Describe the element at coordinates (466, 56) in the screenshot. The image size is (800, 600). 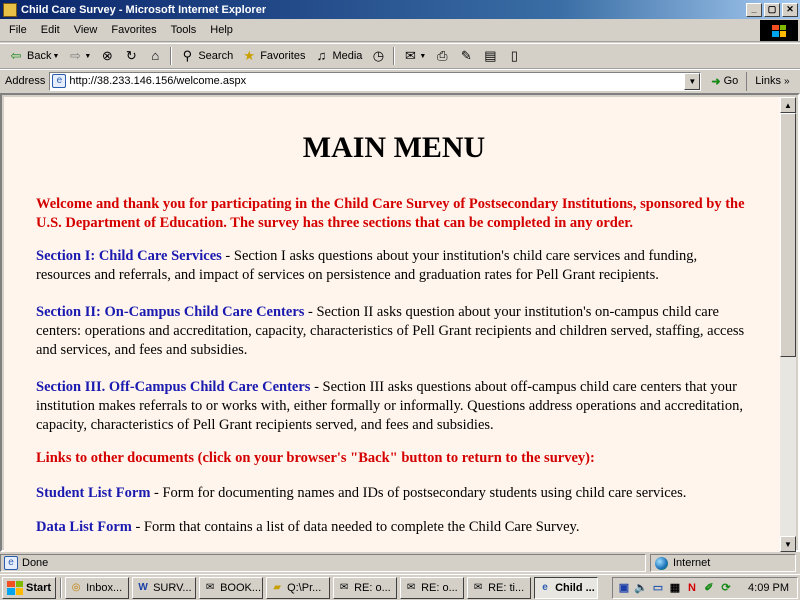
I see `edit-button: ✎` at that location.